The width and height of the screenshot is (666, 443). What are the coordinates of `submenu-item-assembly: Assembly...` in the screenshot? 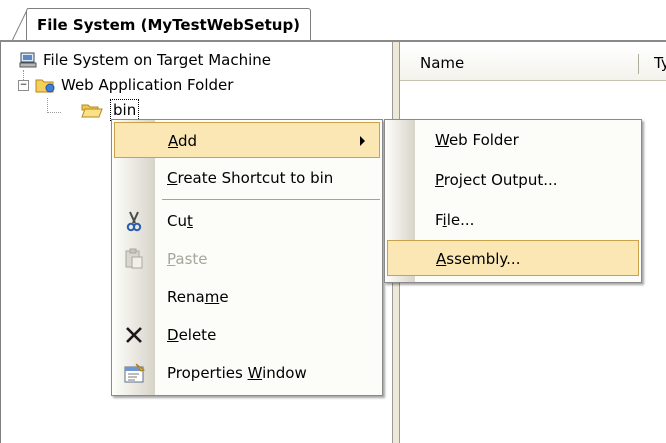 It's located at (513, 258).